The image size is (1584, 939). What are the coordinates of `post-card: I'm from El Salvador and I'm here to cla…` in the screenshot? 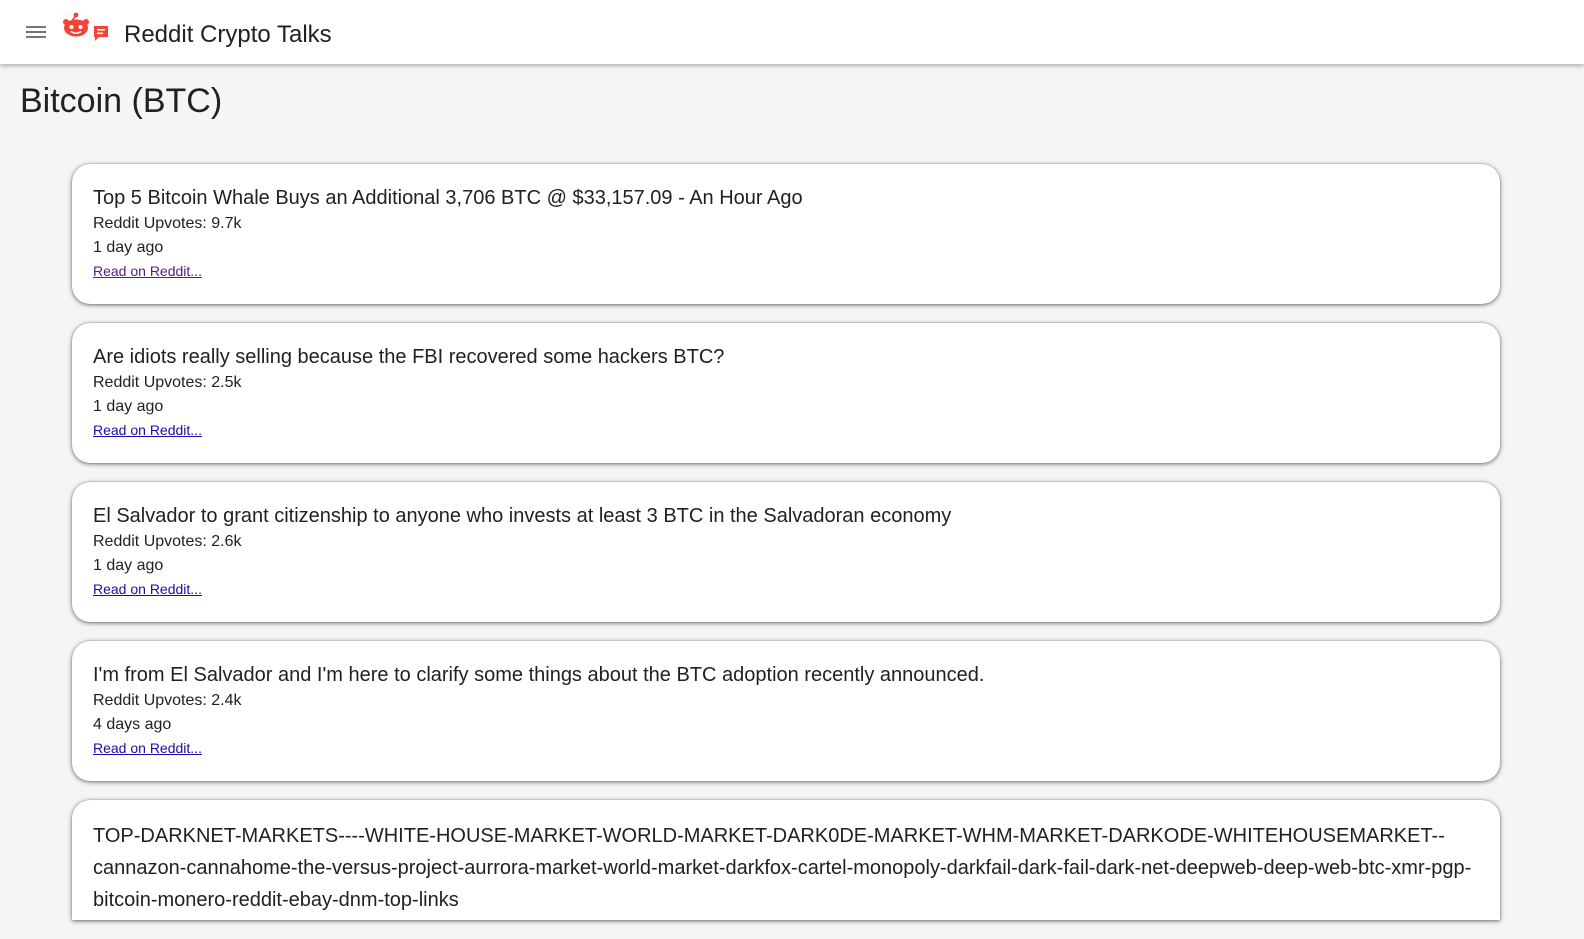 It's located at (786, 711).